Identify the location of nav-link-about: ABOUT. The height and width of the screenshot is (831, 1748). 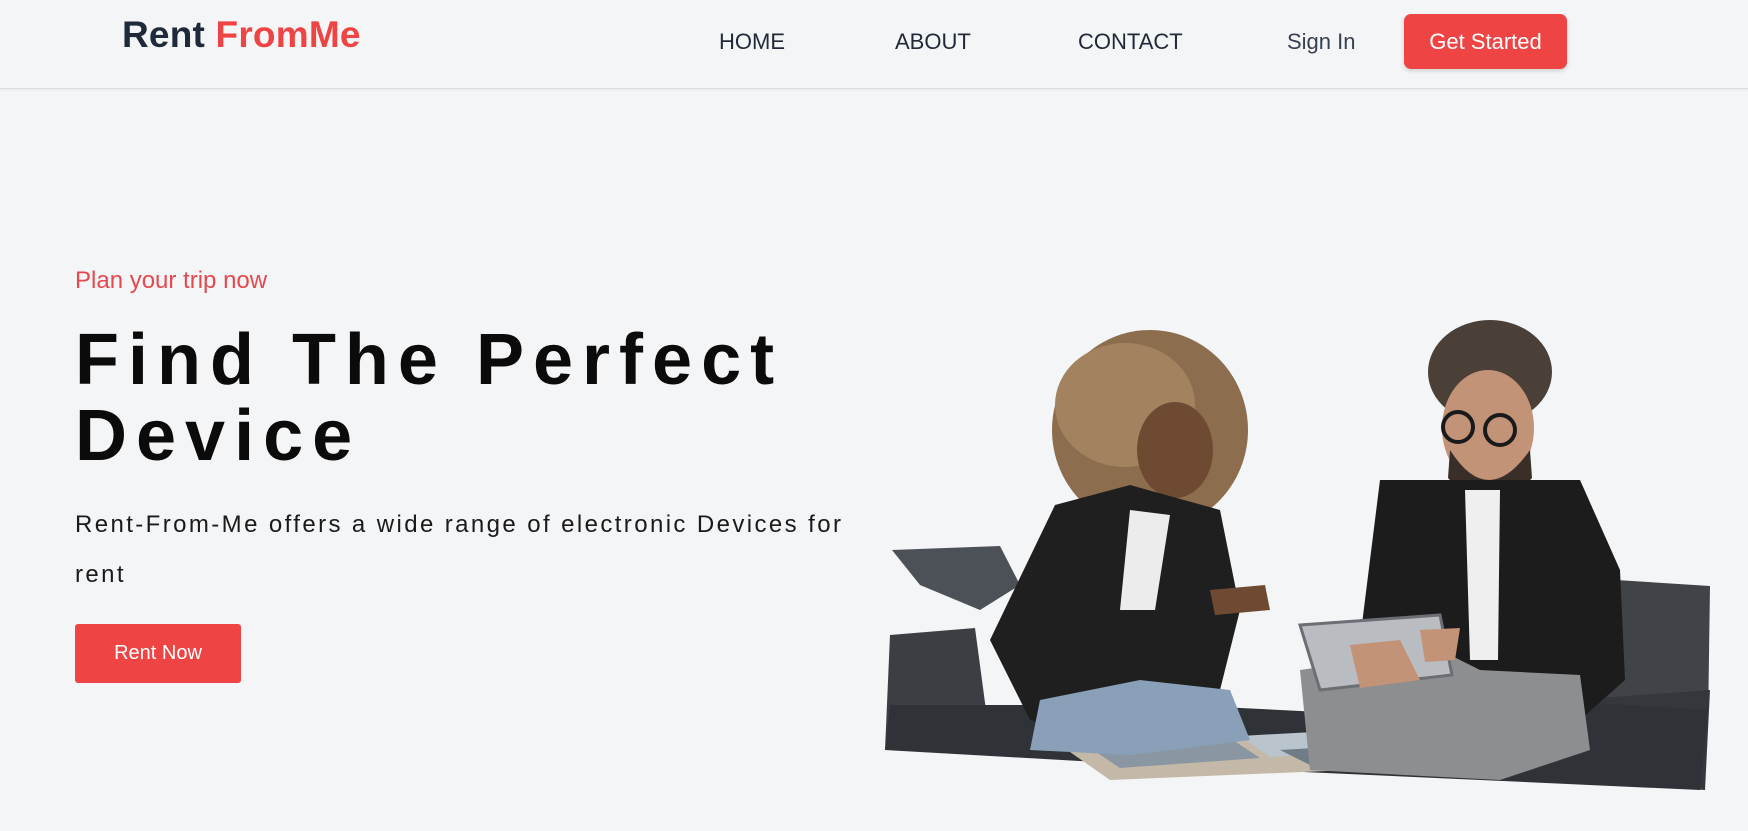
(933, 42).